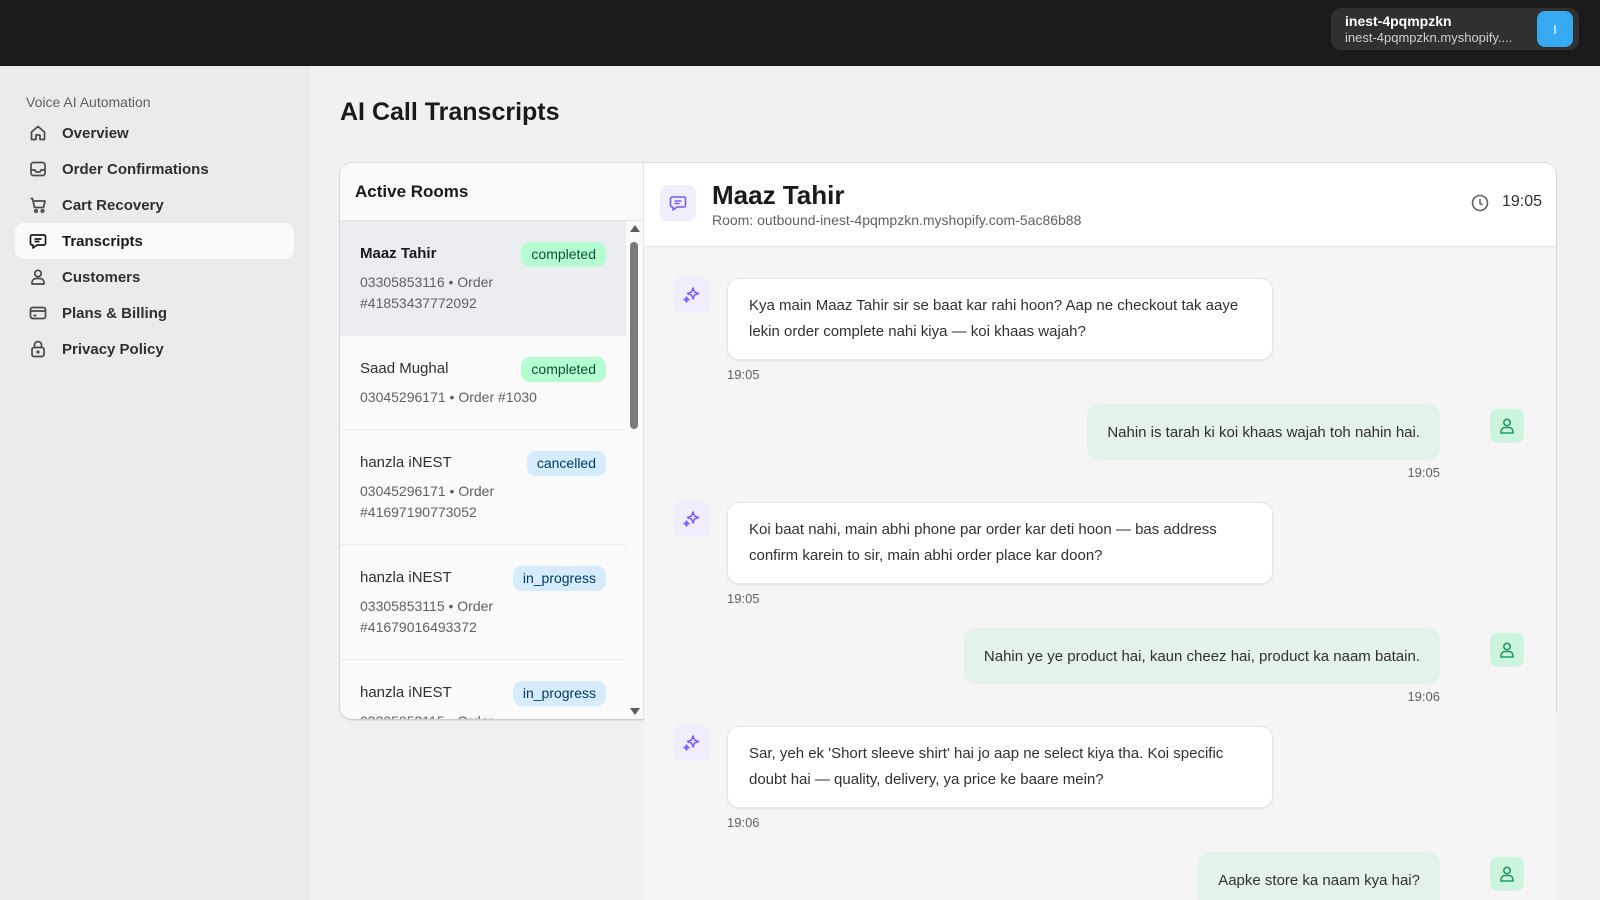  I want to click on call-time: 19:05, so click(1521, 201).